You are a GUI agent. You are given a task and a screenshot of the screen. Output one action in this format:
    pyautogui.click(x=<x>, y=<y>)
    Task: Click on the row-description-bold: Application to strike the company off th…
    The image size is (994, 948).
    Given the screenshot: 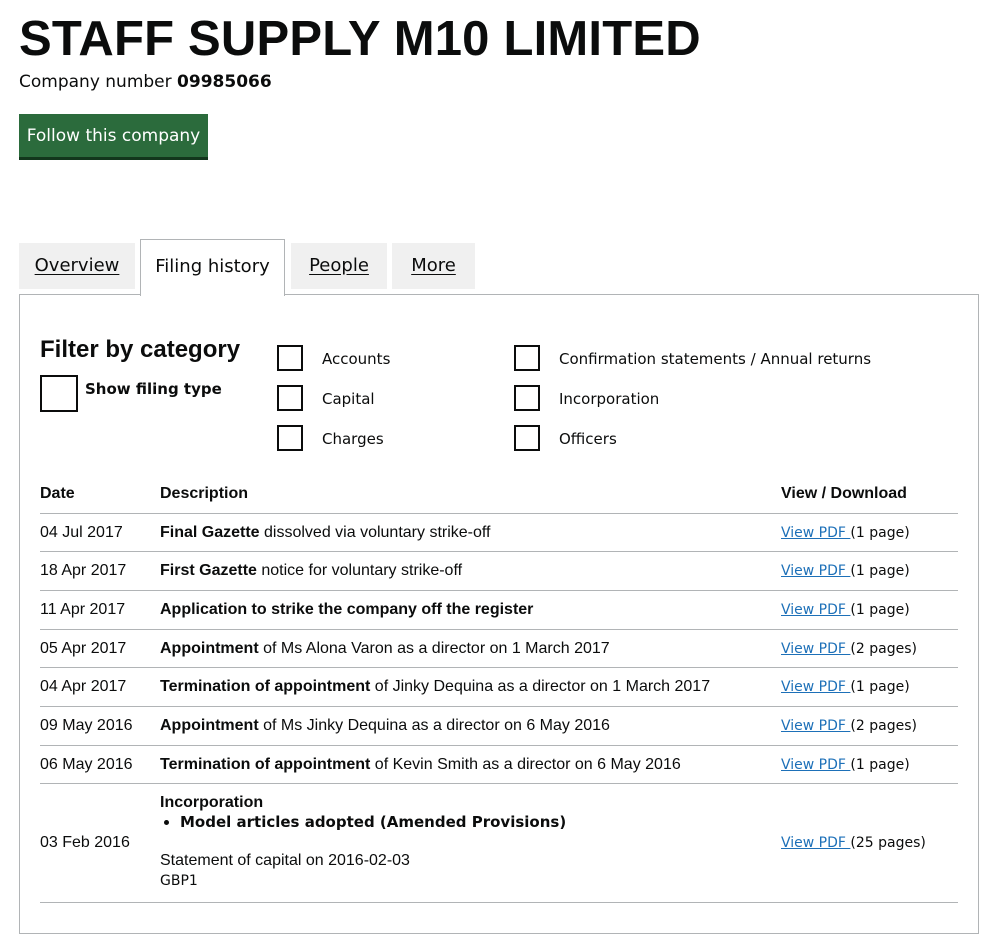 What is the action you would take?
    pyautogui.click(x=347, y=609)
    